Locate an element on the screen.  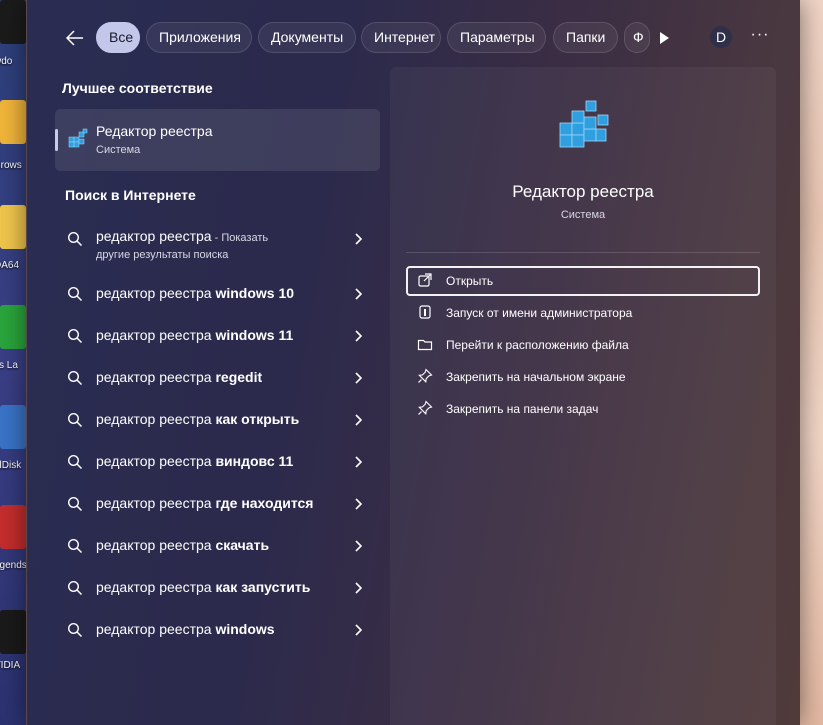
divider is located at coordinates (583, 252).